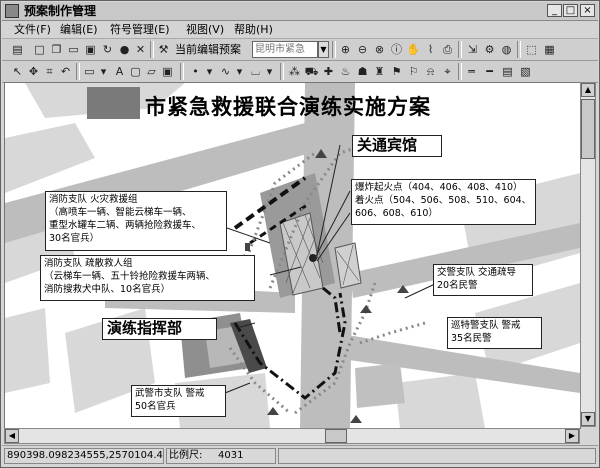  Describe the element at coordinates (17, 71) in the screenshot. I see `pointer-icon: ↖` at that location.